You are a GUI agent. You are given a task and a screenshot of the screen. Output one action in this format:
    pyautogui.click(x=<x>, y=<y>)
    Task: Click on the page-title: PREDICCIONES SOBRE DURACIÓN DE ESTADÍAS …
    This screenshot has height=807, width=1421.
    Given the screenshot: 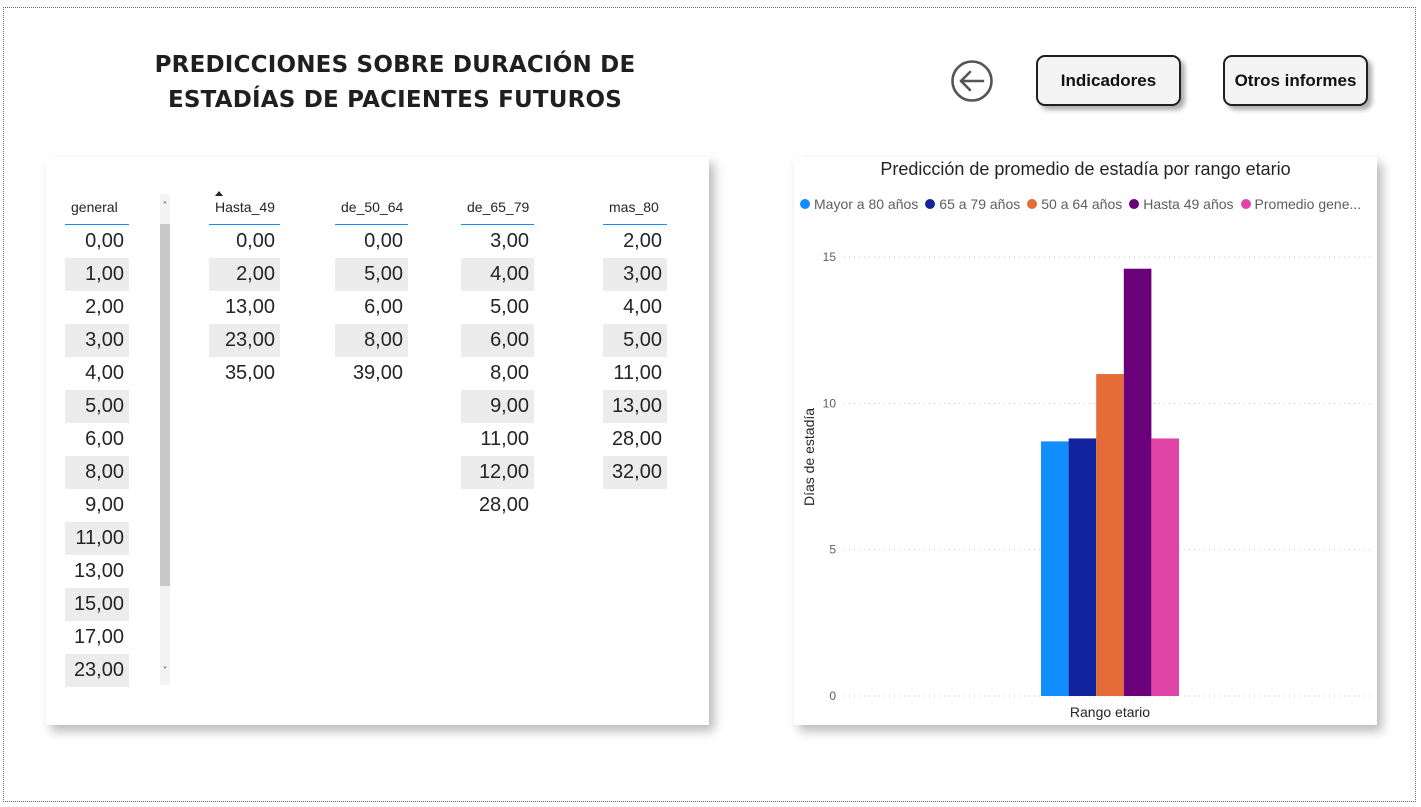 What is the action you would take?
    pyautogui.click(x=395, y=83)
    